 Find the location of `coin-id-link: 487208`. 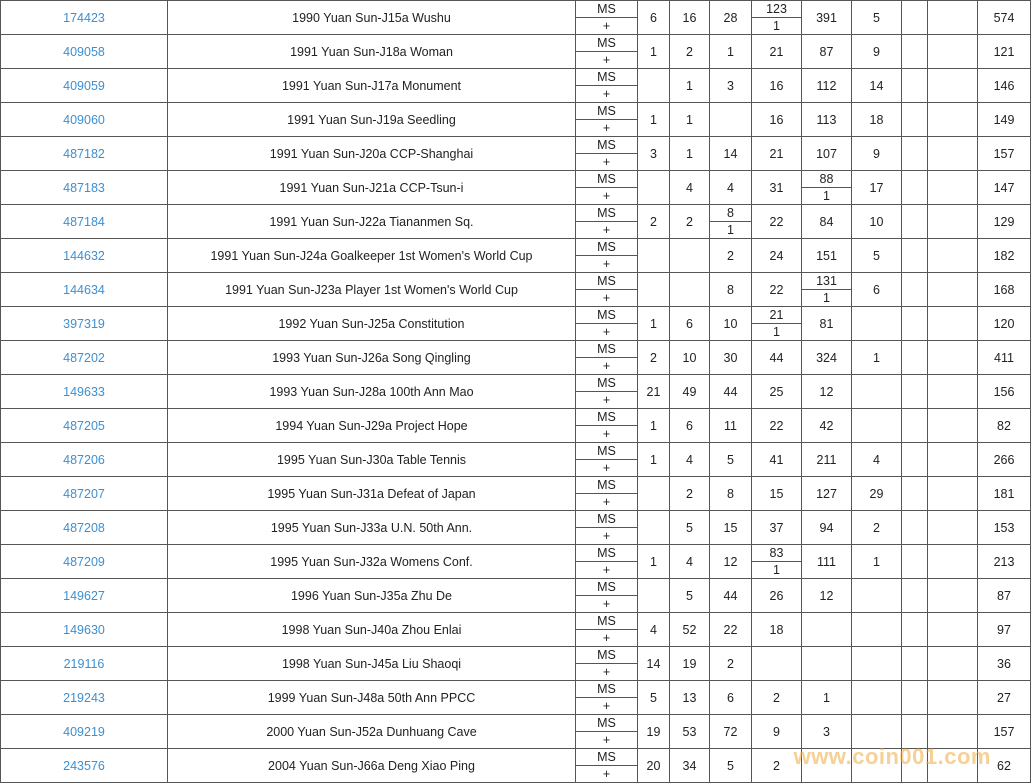

coin-id-link: 487208 is located at coordinates (84, 528).